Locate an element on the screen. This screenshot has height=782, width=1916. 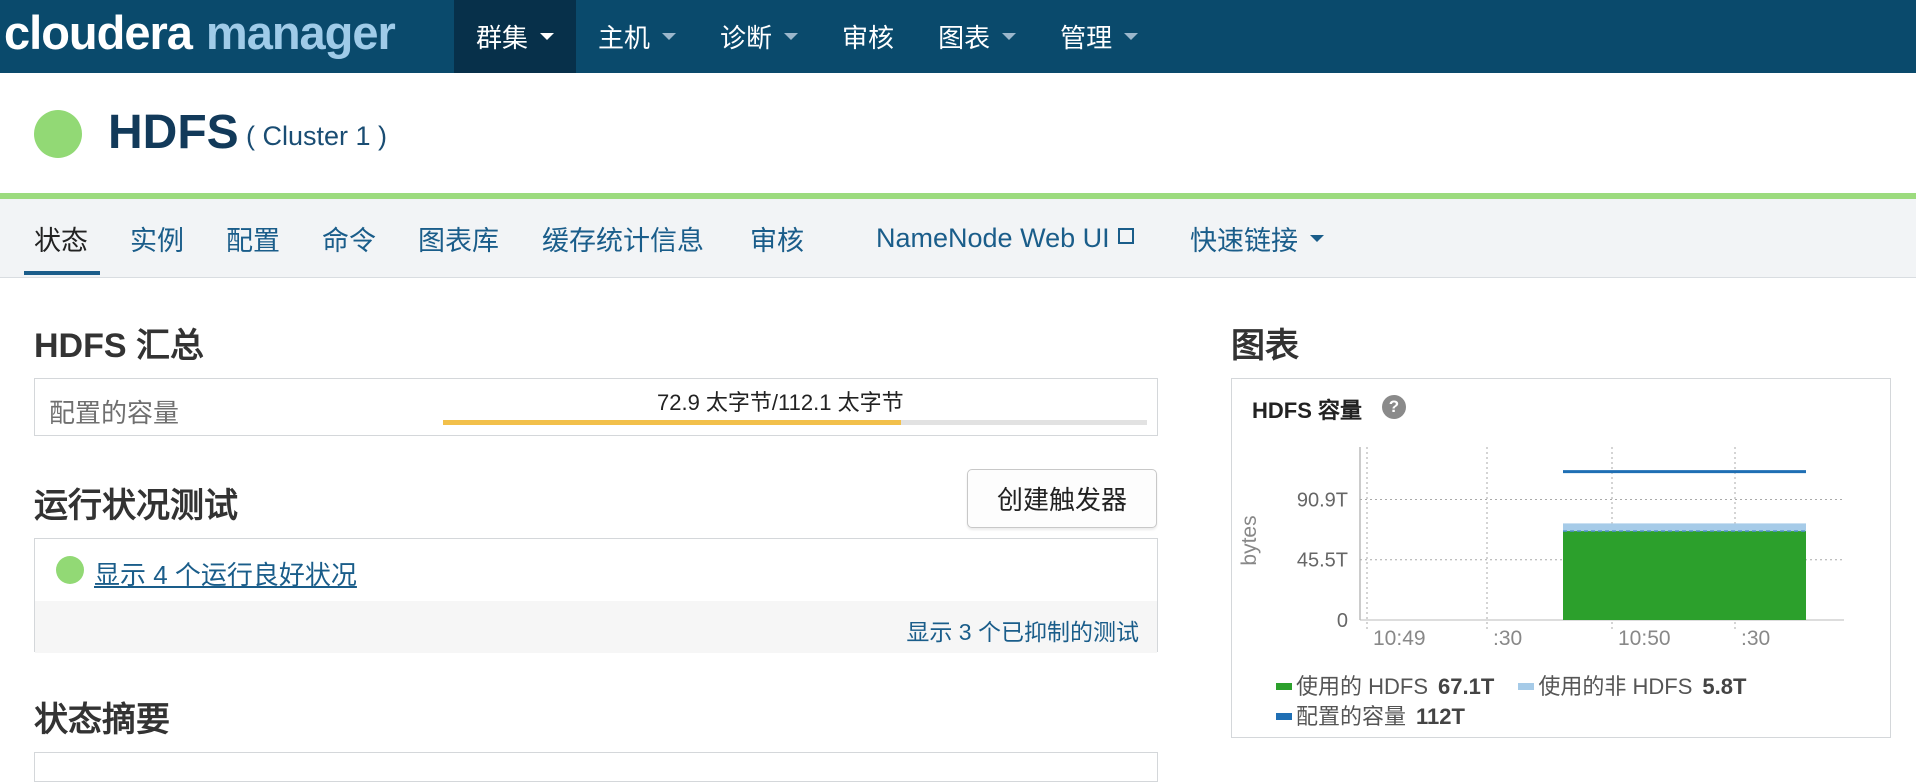
good-health-icon is located at coordinates (70, 570).